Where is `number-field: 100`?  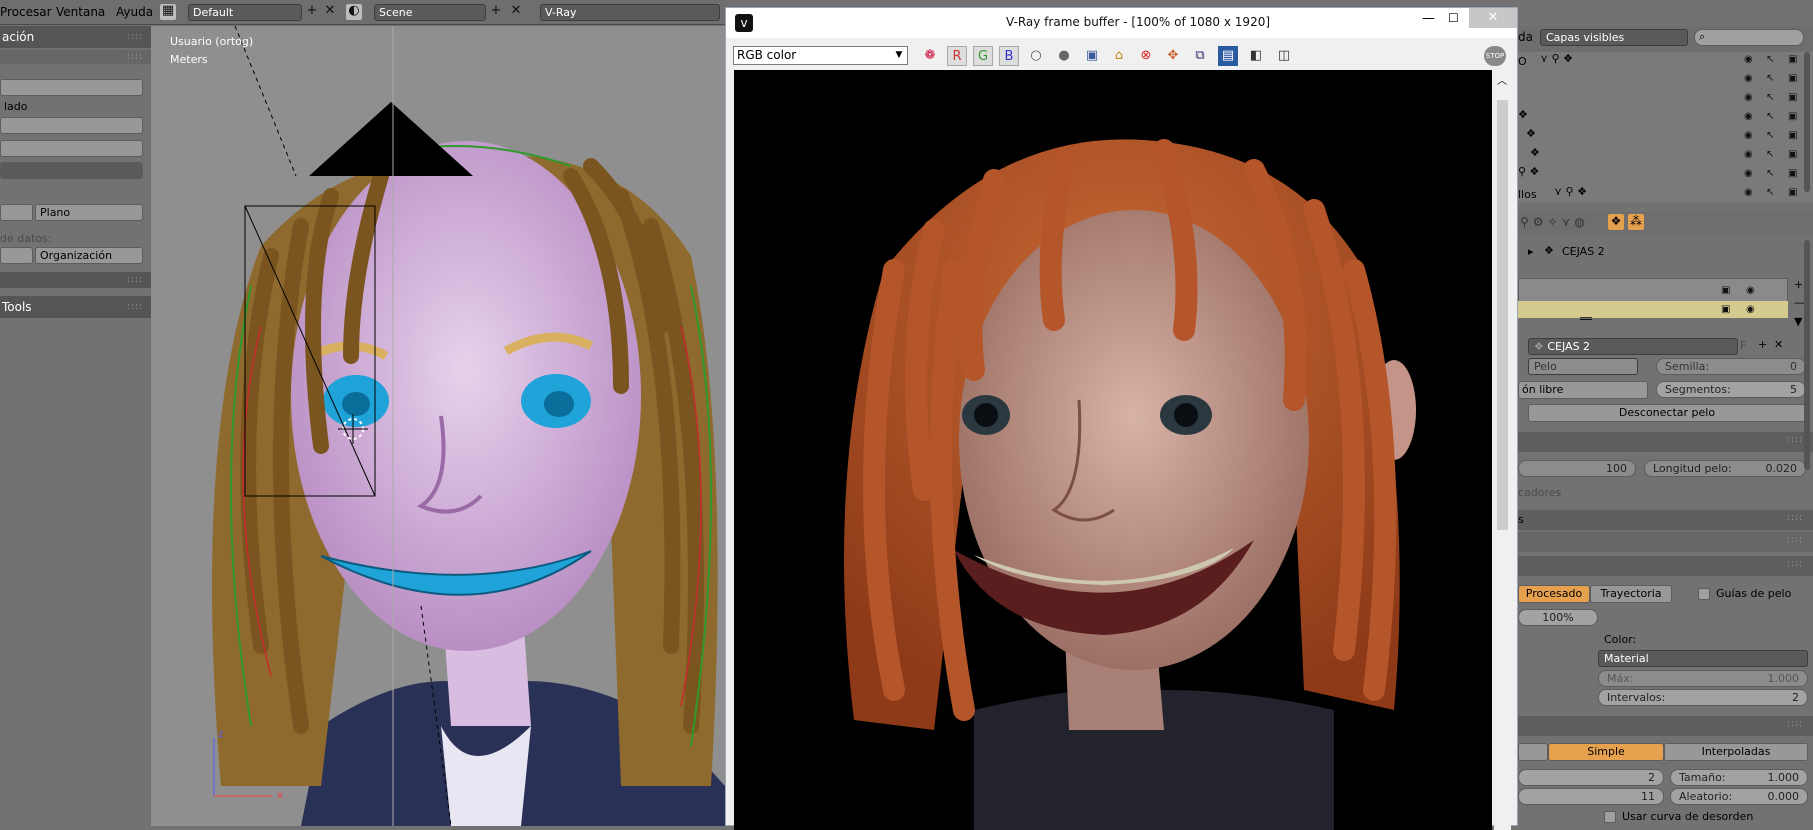 number-field: 100 is located at coordinates (1577, 468).